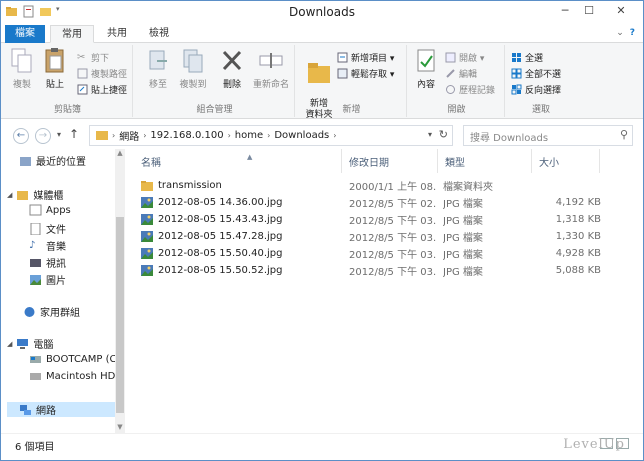  What do you see at coordinates (51, 311) in the screenshot?
I see `nav-homegroup: 家用群組` at bounding box center [51, 311].